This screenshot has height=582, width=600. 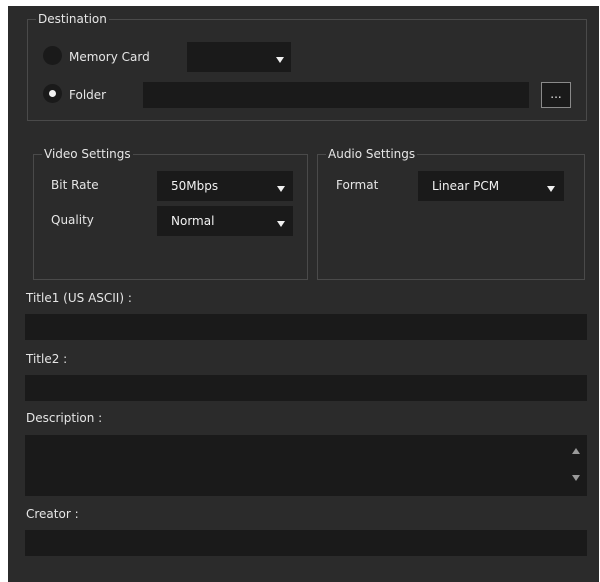 I want to click on description-textarea, so click(x=306, y=465).